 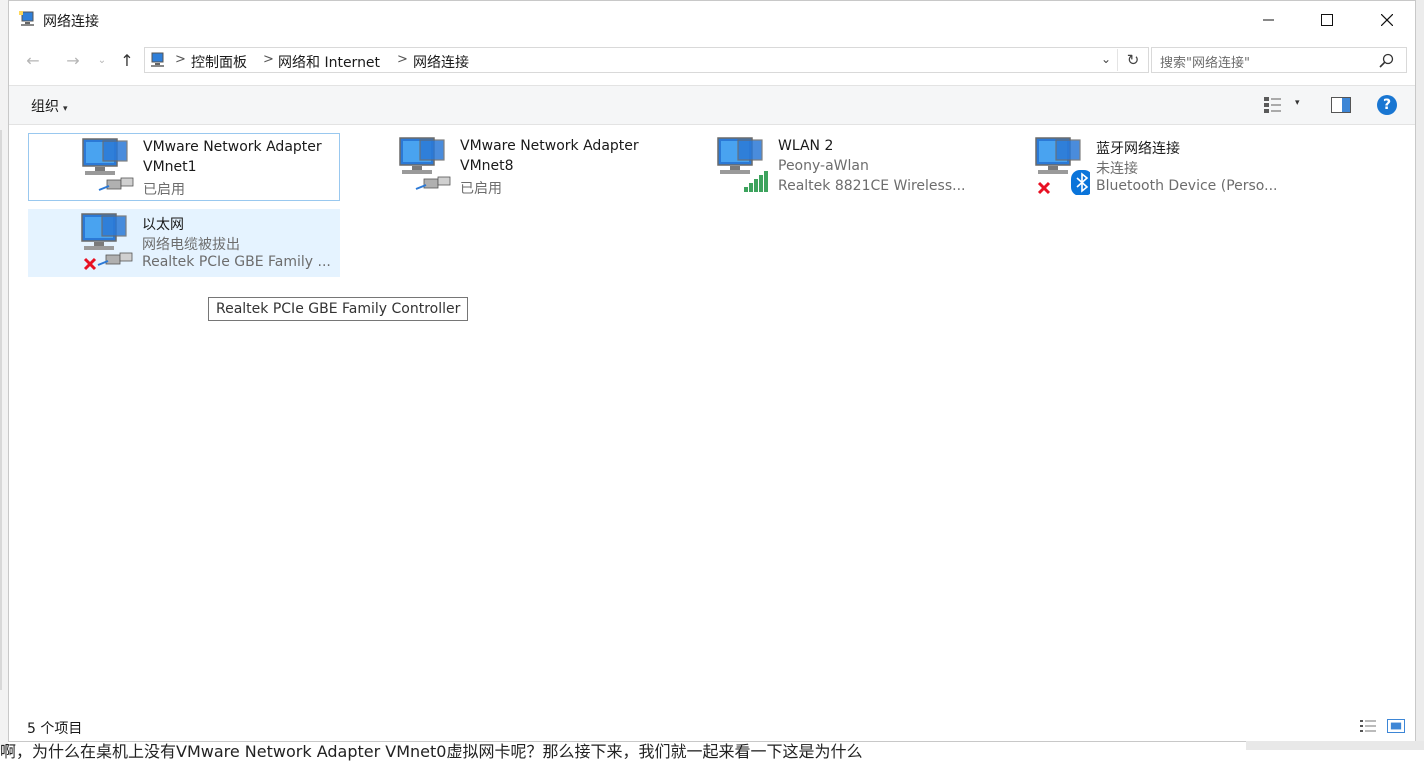 I want to click on minimize-button, so click(x=1268, y=20).